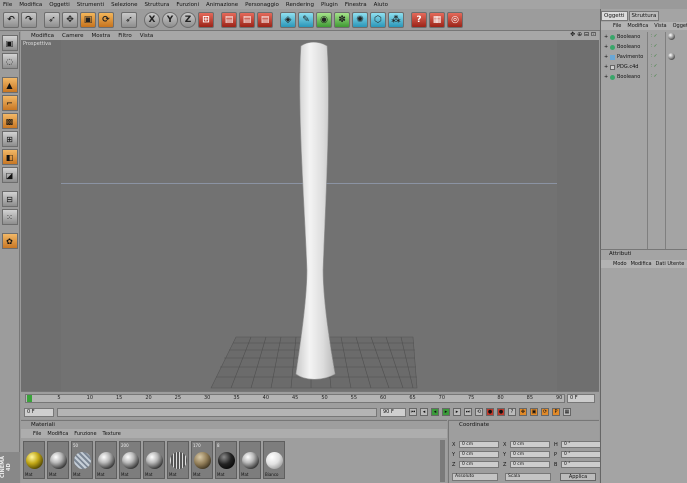 The width and height of the screenshot is (687, 483). What do you see at coordinates (9, 175) in the screenshot?
I see `use-polygons-tool-icon: ◪` at bounding box center [9, 175].